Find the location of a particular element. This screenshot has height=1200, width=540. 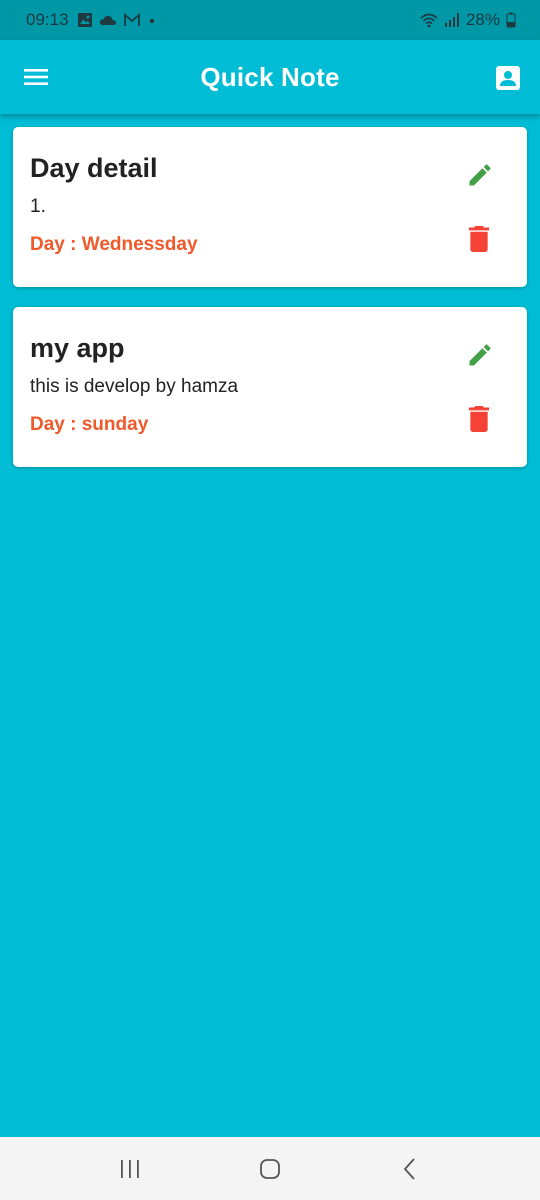

signal-icon is located at coordinates (451, 20).